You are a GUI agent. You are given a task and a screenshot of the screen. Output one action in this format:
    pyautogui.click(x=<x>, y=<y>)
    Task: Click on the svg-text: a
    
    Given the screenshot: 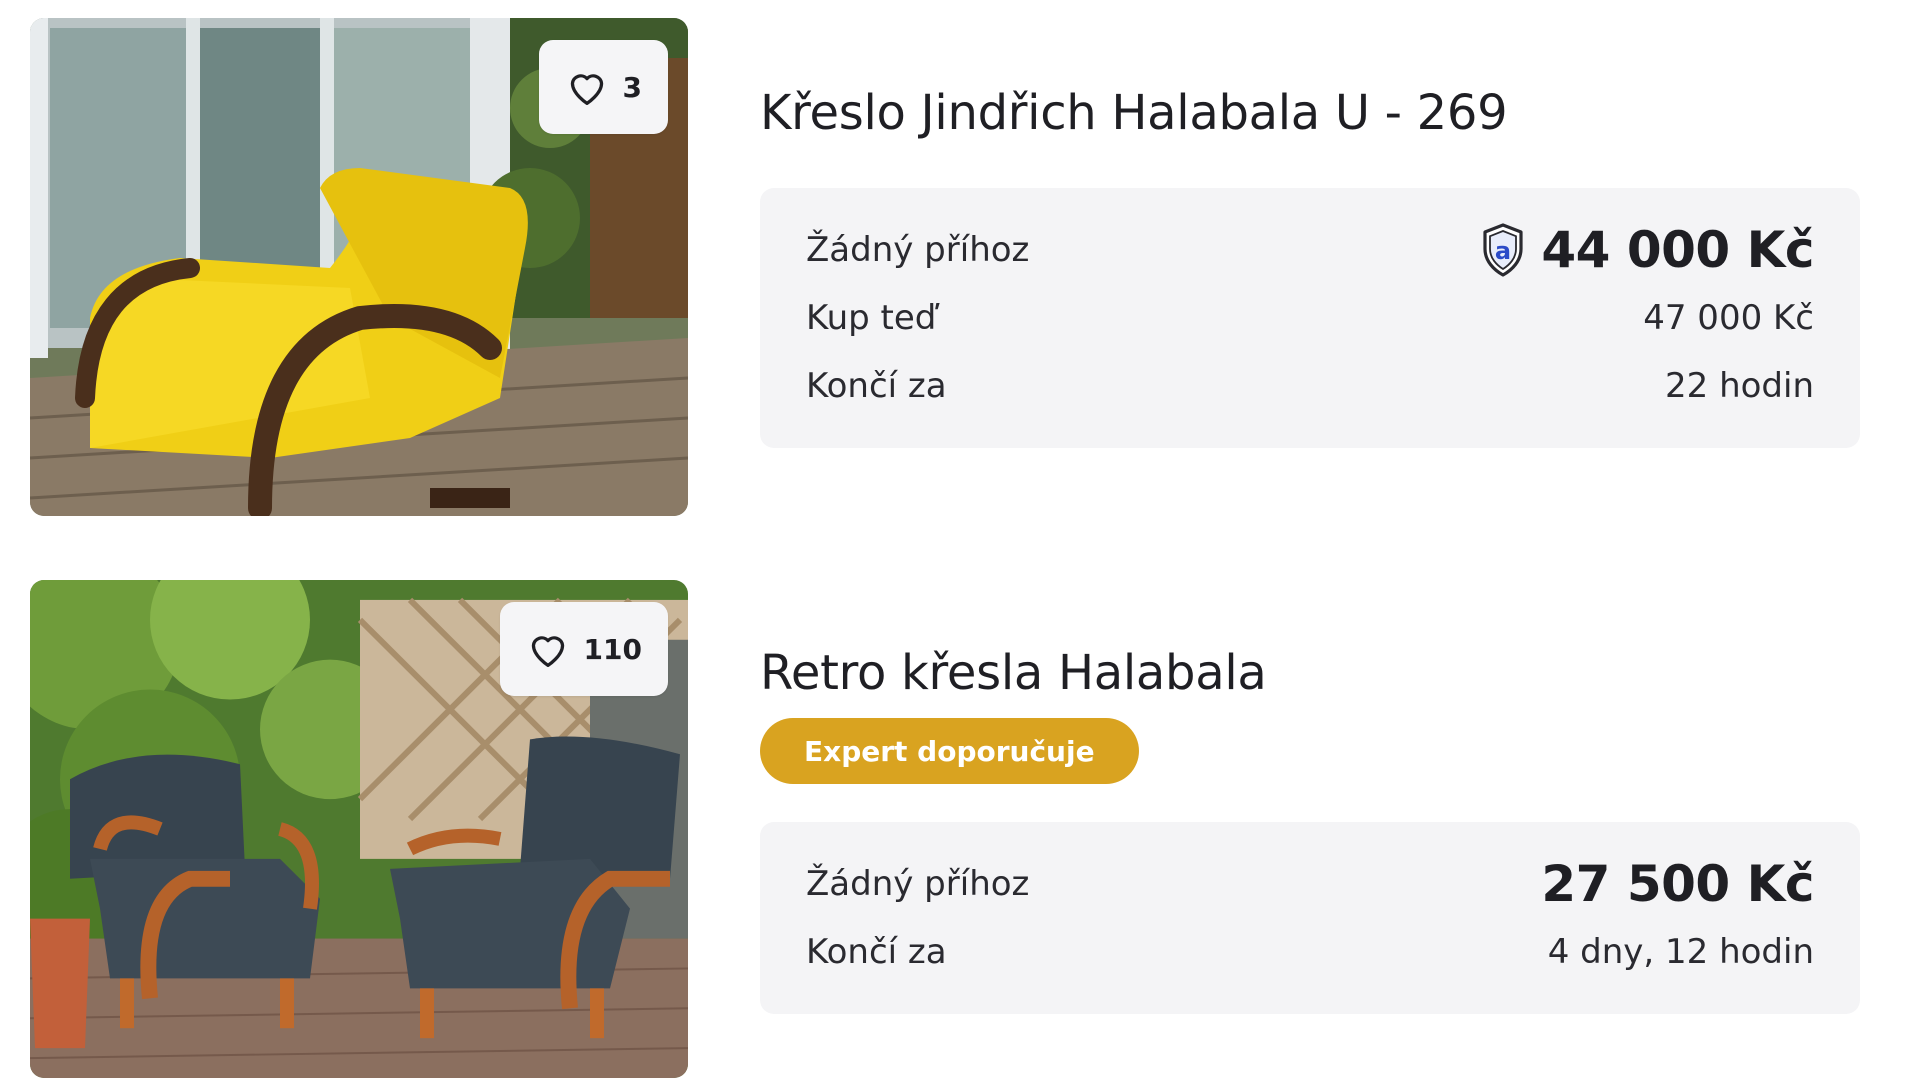 What is the action you would take?
    pyautogui.click(x=1503, y=251)
    